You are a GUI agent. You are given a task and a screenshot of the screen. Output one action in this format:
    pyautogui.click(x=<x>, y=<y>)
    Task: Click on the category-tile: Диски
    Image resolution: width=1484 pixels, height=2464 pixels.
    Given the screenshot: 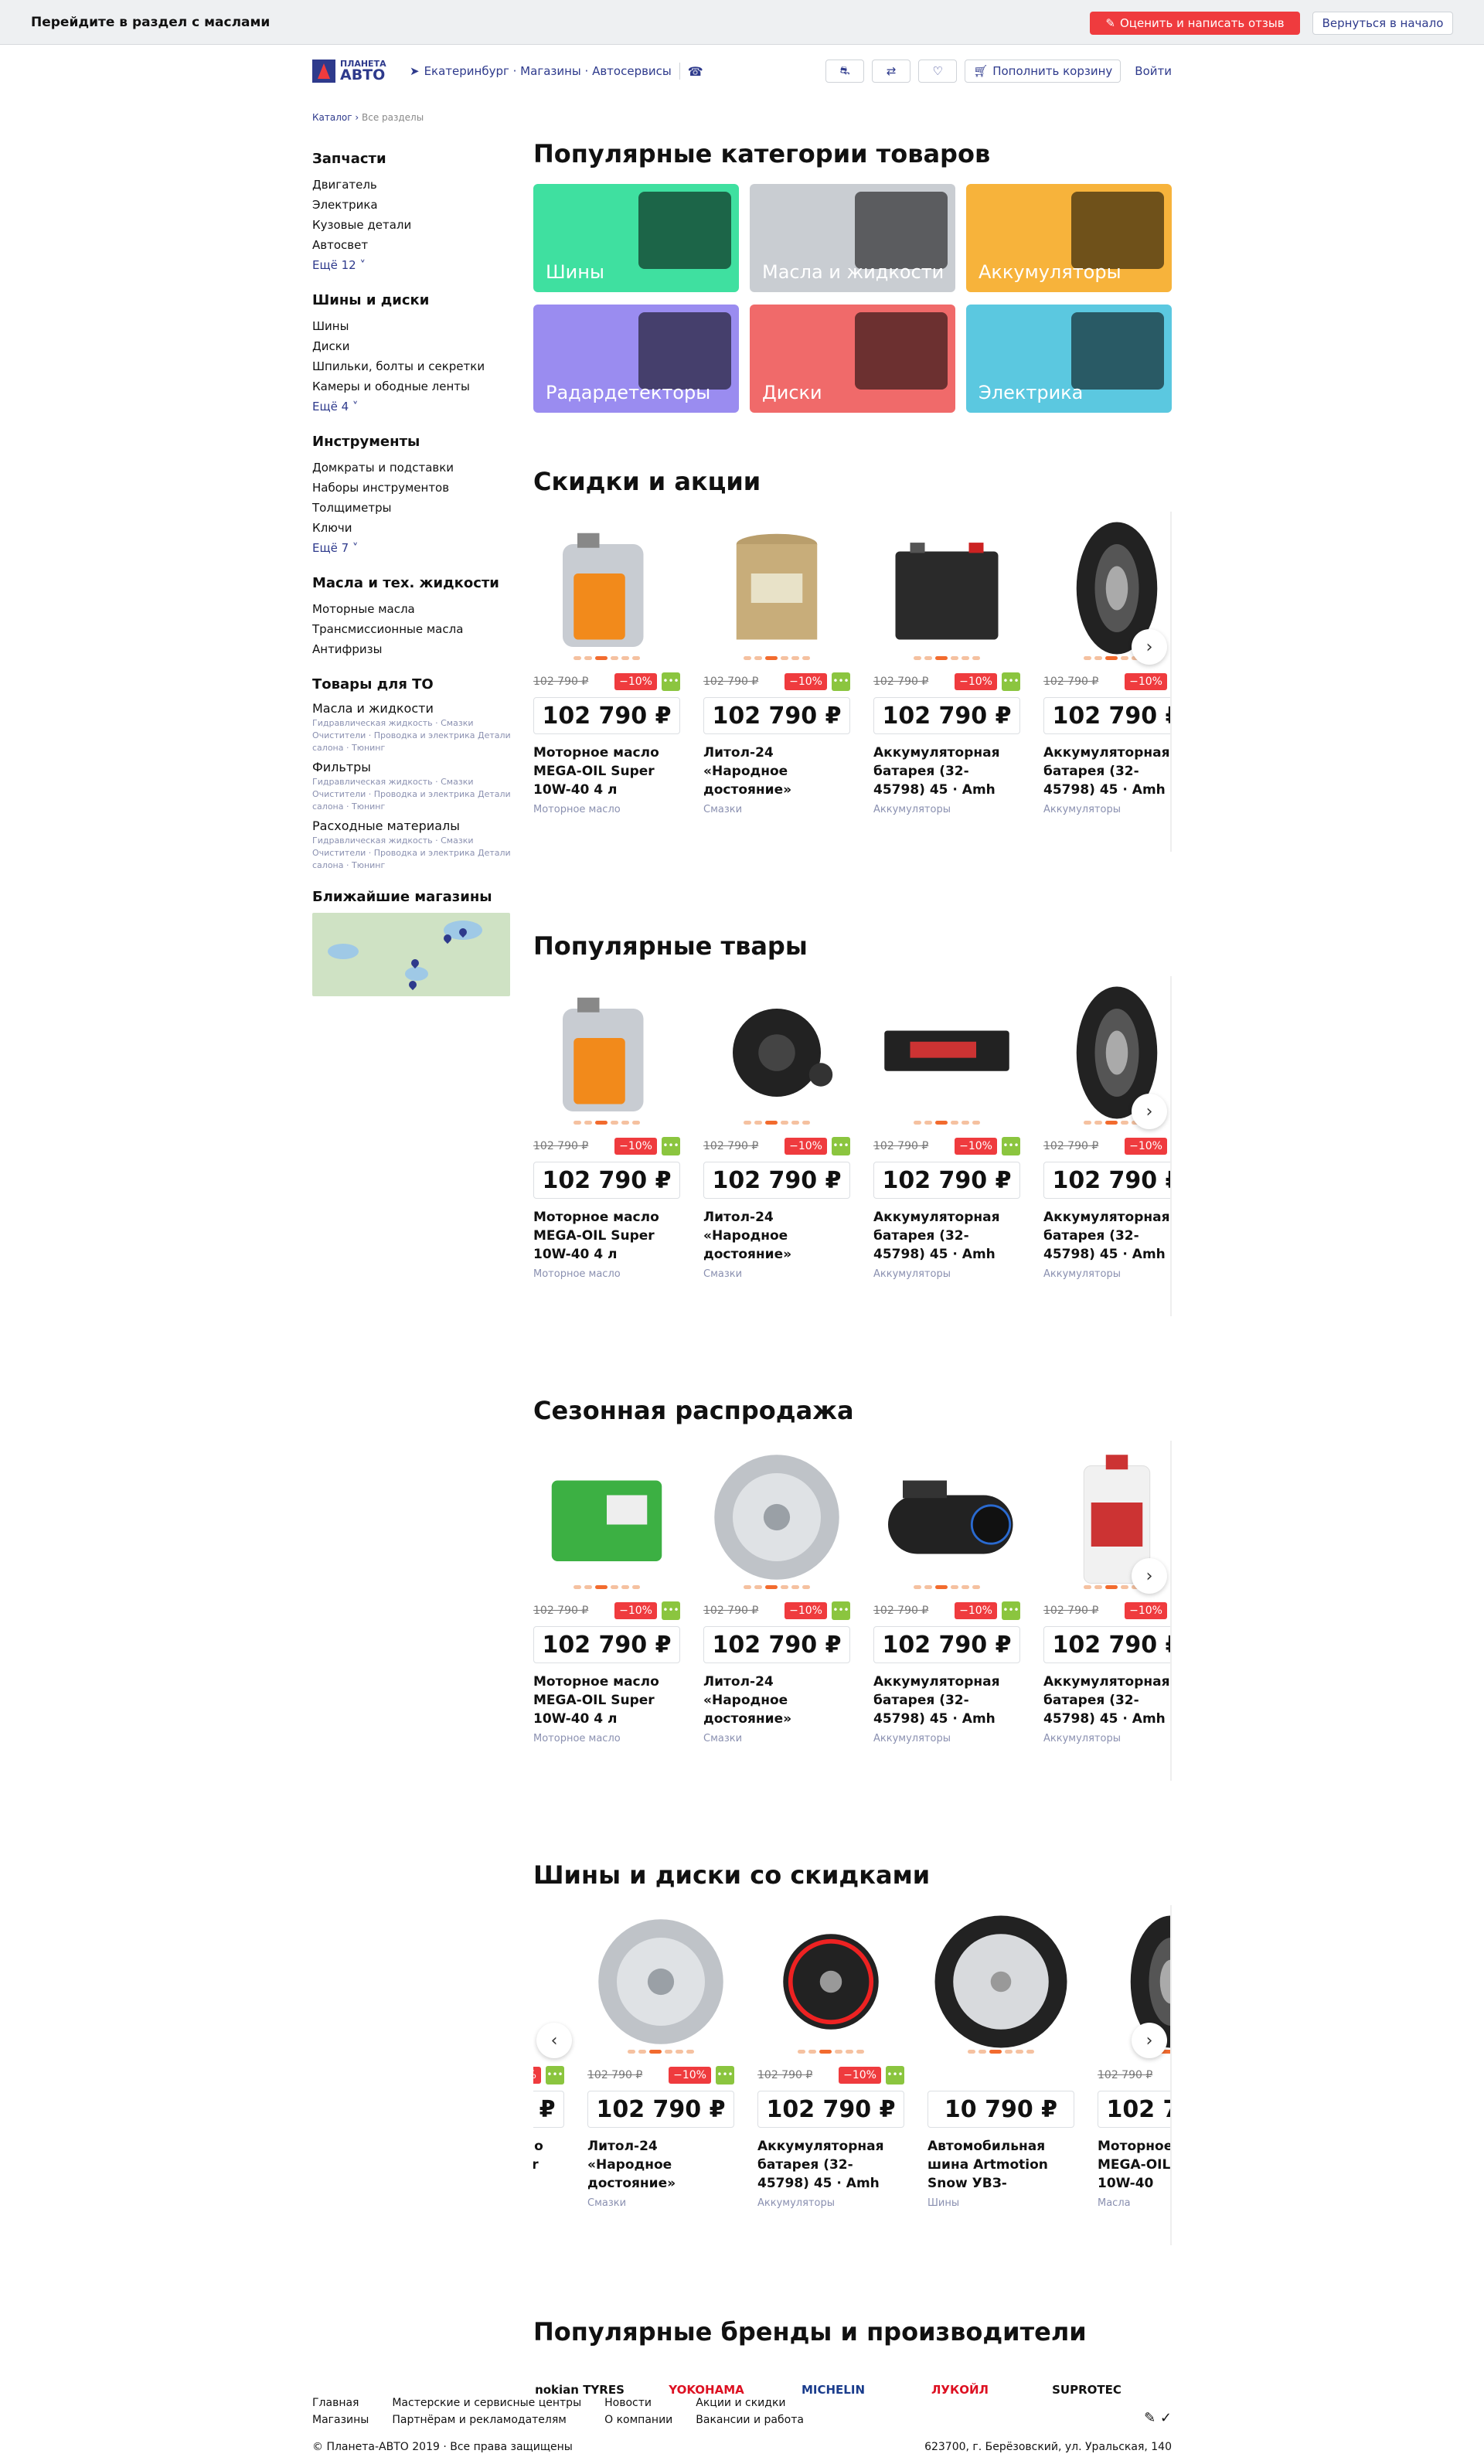 What is the action you would take?
    pyautogui.click(x=852, y=359)
    